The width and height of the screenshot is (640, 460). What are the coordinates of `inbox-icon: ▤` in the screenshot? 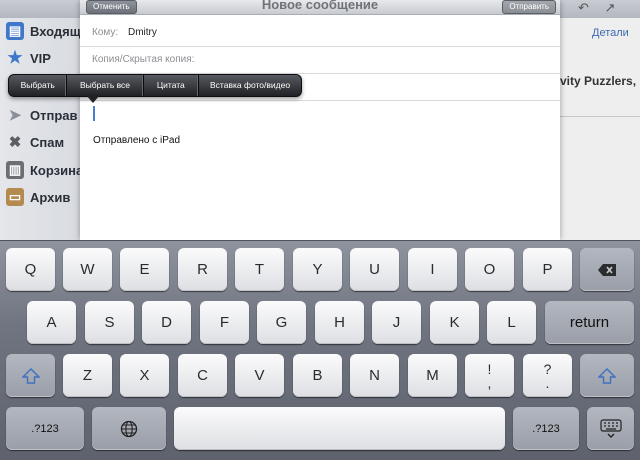 It's located at (15, 31).